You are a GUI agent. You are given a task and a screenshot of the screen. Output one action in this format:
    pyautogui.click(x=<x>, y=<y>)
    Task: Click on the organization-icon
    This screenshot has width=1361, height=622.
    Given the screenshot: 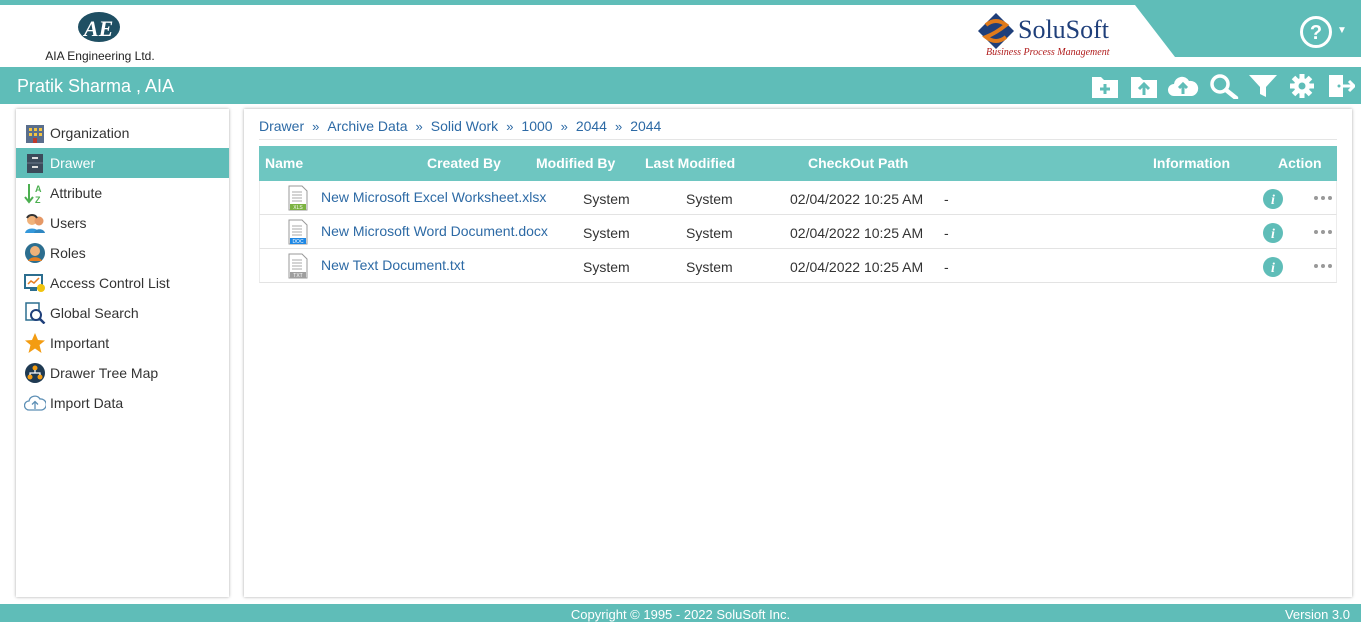 What is the action you would take?
    pyautogui.click(x=35, y=134)
    